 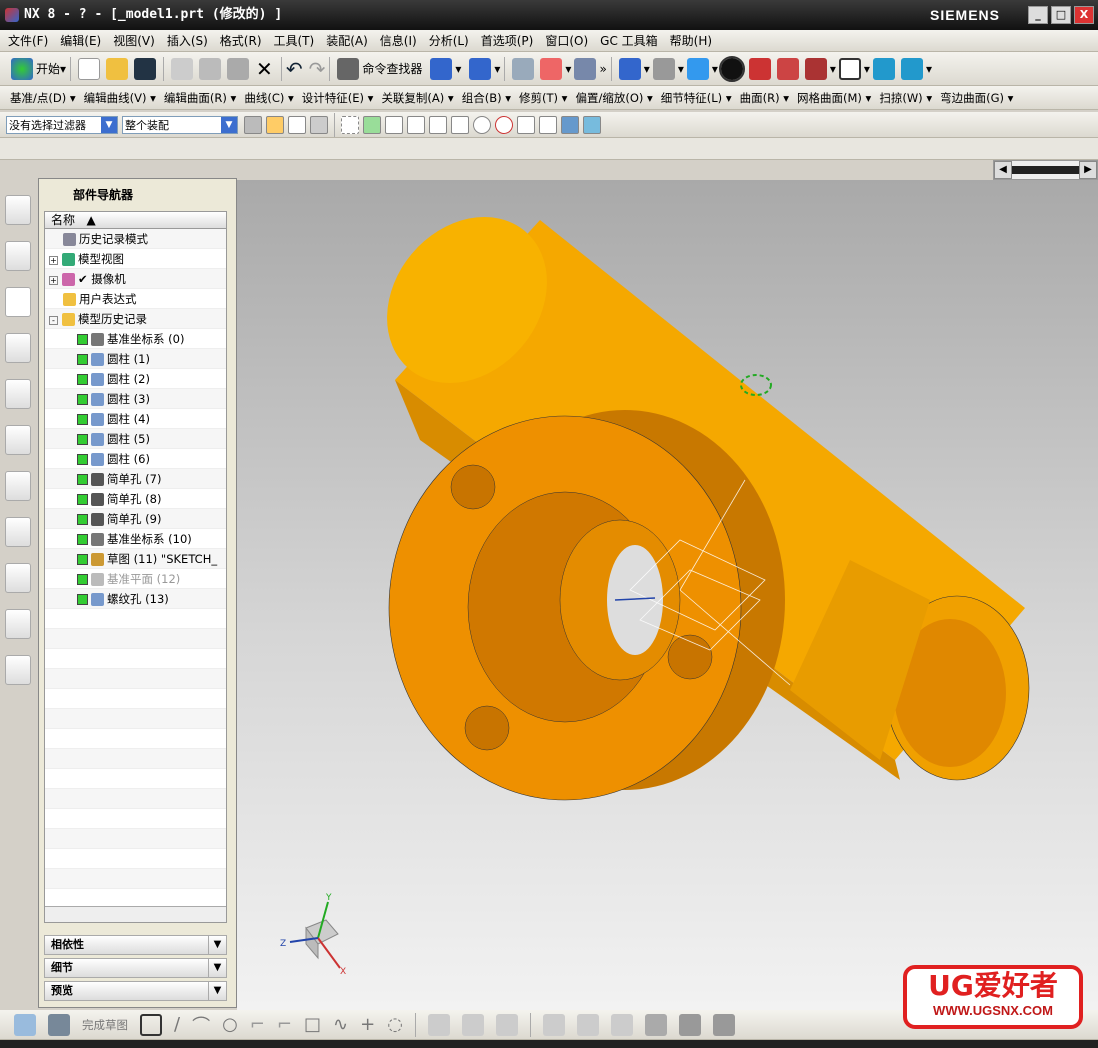 What do you see at coordinates (135, 279) in the screenshot?
I see `tree-item: + ✔ 摄像机` at bounding box center [135, 279].